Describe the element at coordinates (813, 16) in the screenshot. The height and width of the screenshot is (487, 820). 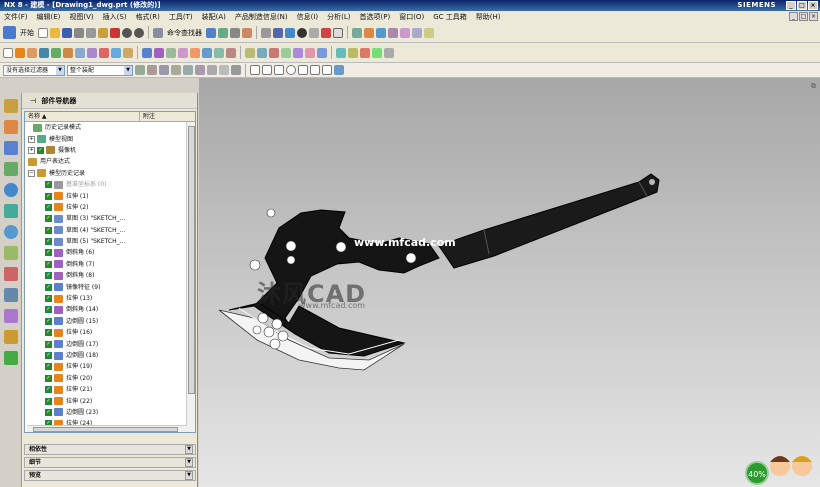
I see `doc-close-button: ×` at that location.